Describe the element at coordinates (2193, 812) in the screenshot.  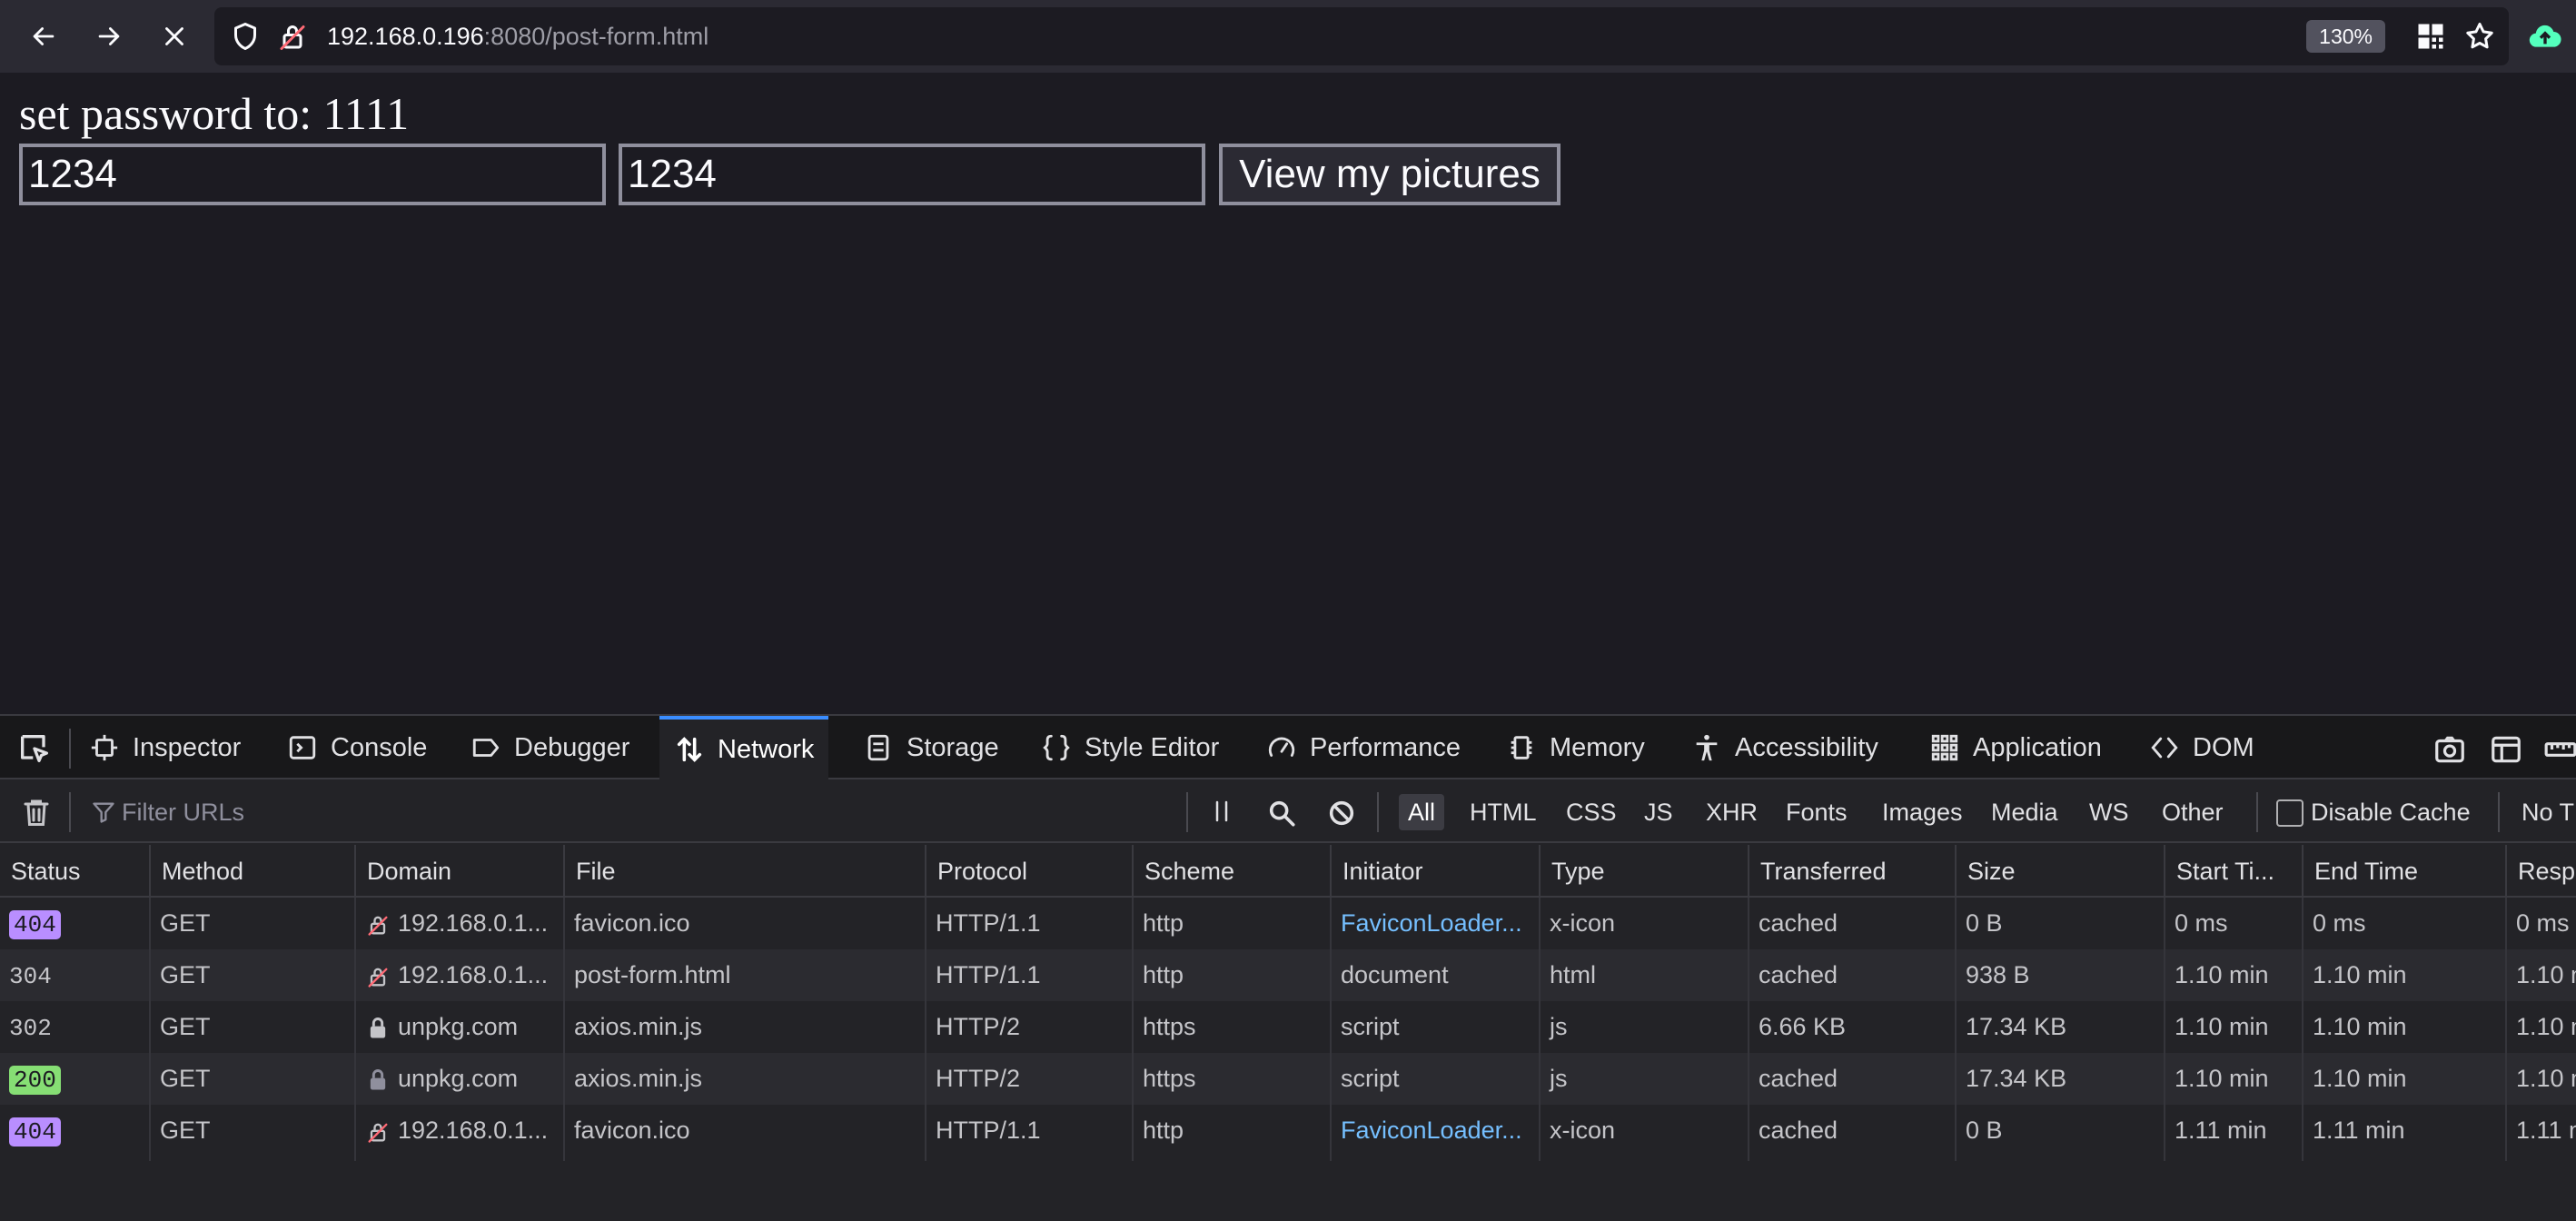
I see `type-filter-other: Other` at that location.